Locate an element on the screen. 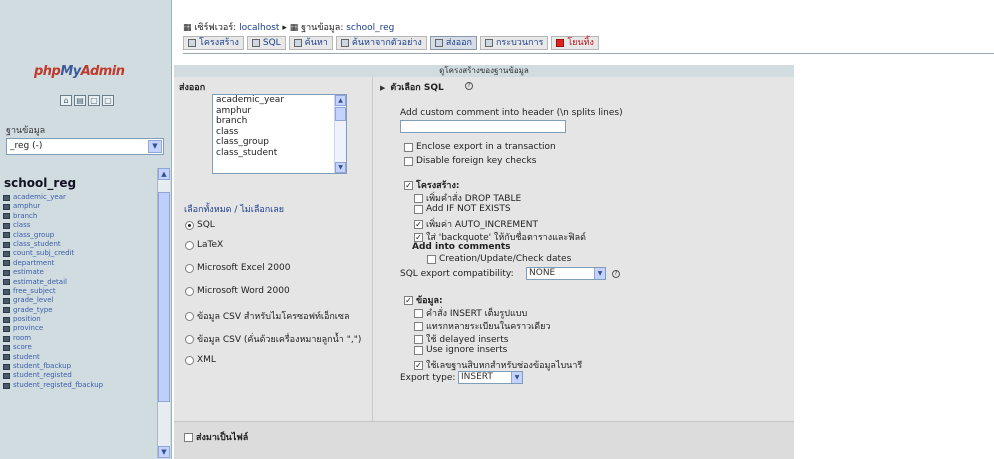  nav-table-item: room is located at coordinates (78, 338).